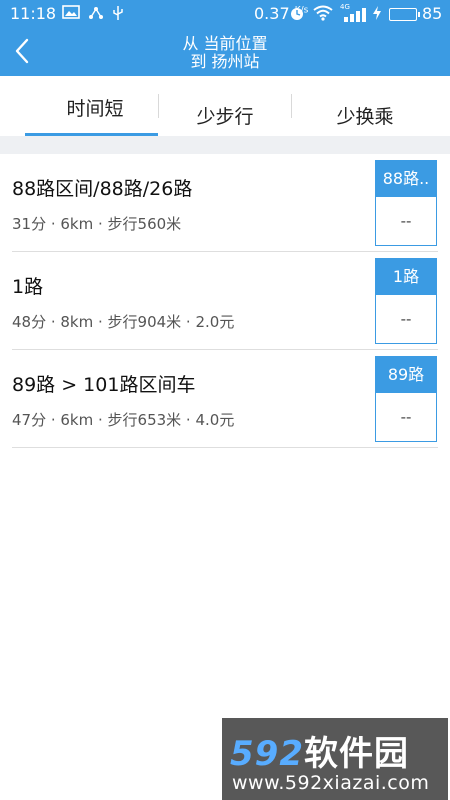 The image size is (450, 800). What do you see at coordinates (28, 287) in the screenshot?
I see `route-name: 1路` at bounding box center [28, 287].